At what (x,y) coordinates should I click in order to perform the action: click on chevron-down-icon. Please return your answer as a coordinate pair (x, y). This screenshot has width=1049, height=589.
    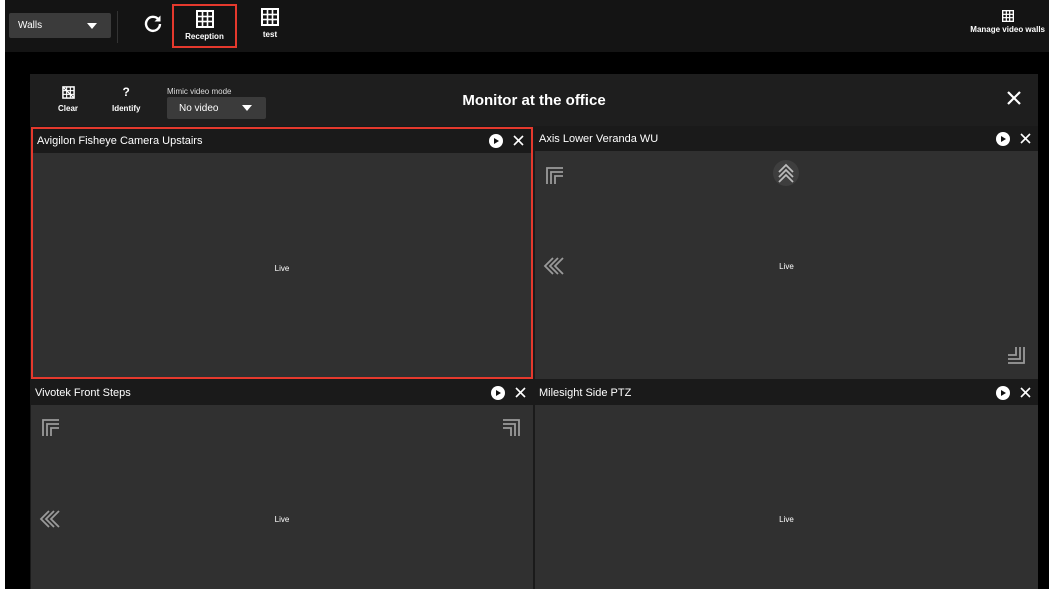
    Looking at the image, I should click on (92, 26).